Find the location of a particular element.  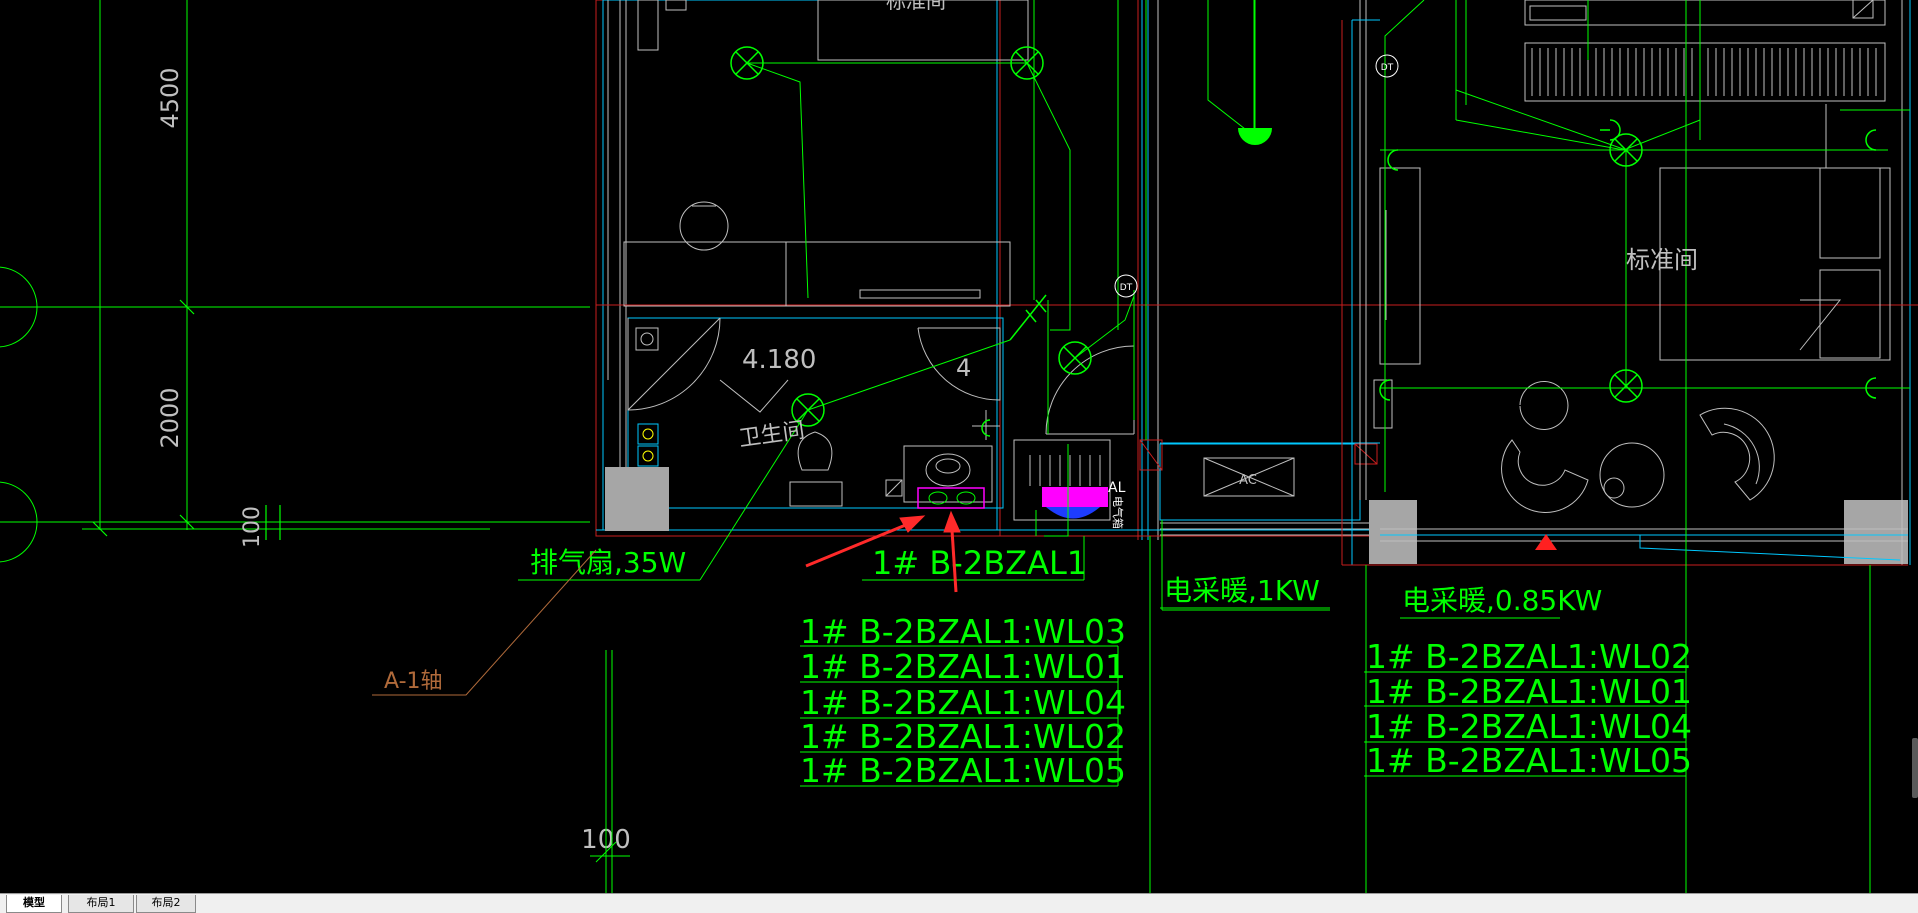

panel-al-label: AL is located at coordinates (1117, 488).